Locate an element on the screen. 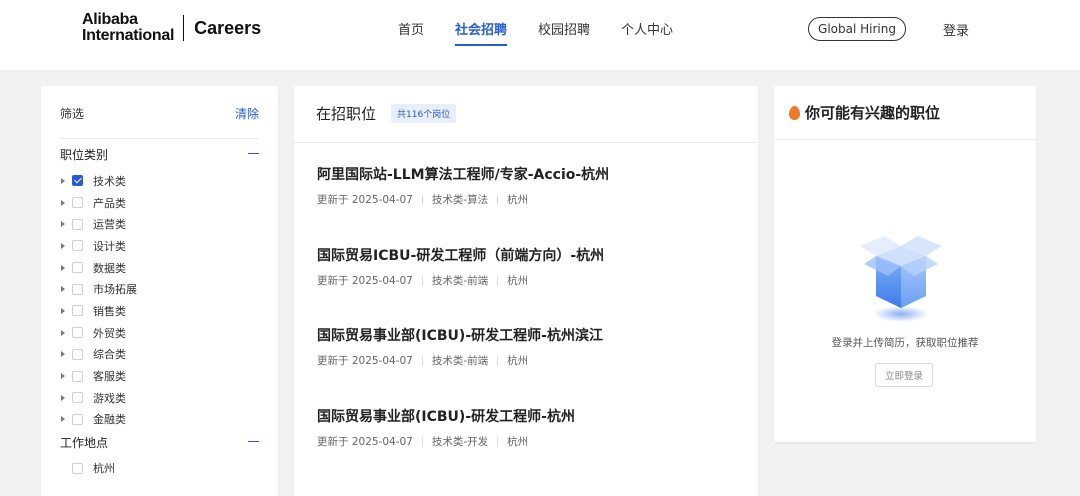 This screenshot has height=496, width=1080. recommendation-prompt: 登录并上传简历，获取职位推荐 is located at coordinates (905, 343).